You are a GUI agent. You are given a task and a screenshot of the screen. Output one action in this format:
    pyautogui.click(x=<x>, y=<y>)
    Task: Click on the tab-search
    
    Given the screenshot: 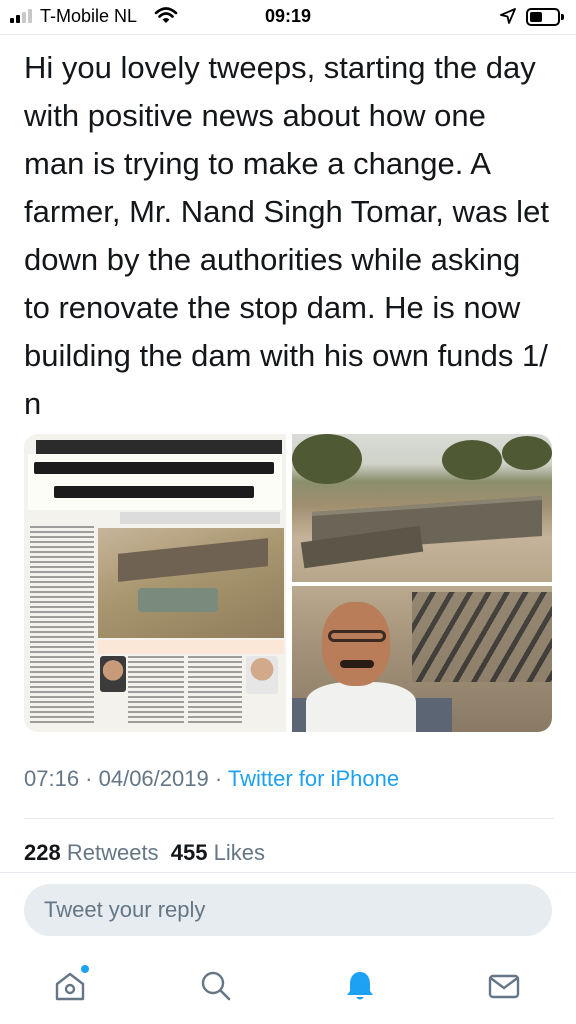 What is the action you would take?
    pyautogui.click(x=216, y=986)
    